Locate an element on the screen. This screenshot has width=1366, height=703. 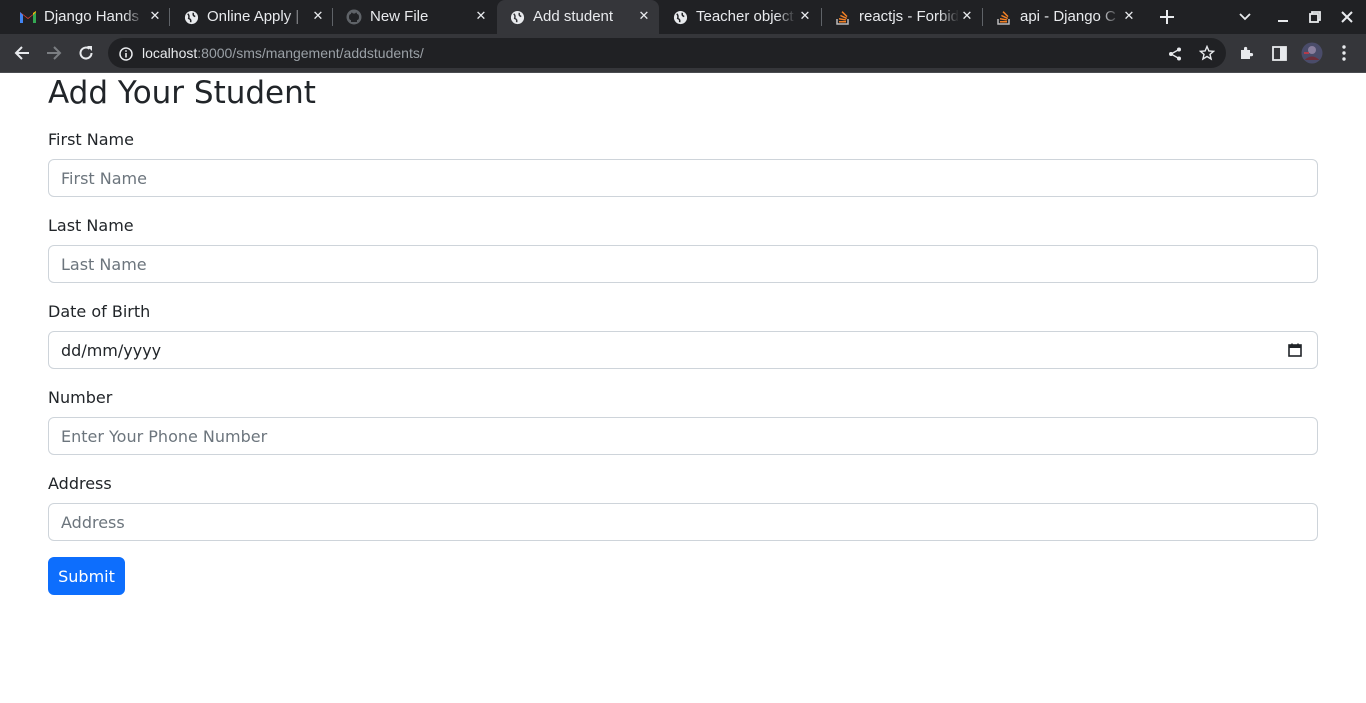
tab-new-file: New File ✕ is located at coordinates (415, 17).